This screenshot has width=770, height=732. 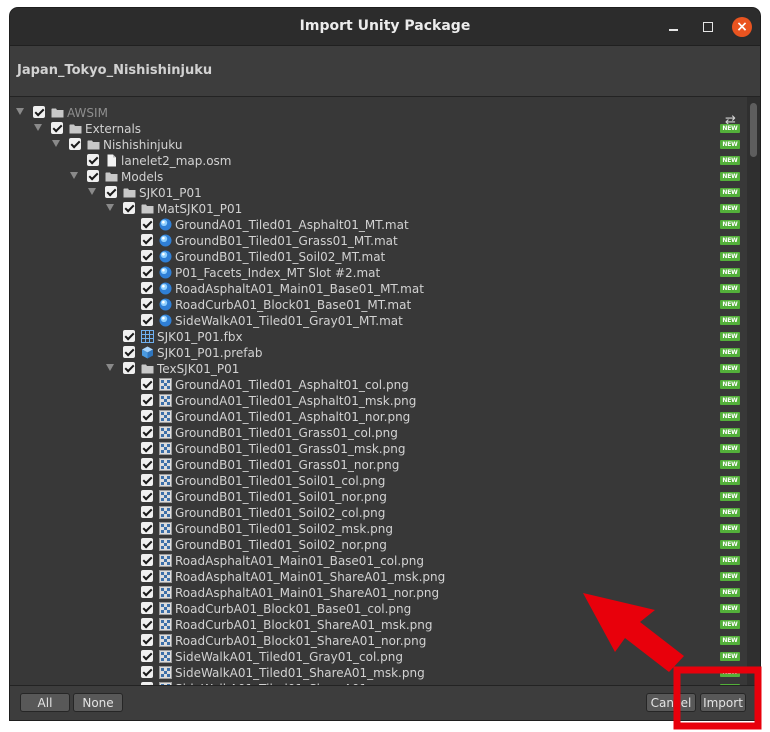 What do you see at coordinates (378, 545) in the screenshot?
I see `tree-asset-row: GroundB01_Tiled01_Soil02_nor.png NEW` at bounding box center [378, 545].